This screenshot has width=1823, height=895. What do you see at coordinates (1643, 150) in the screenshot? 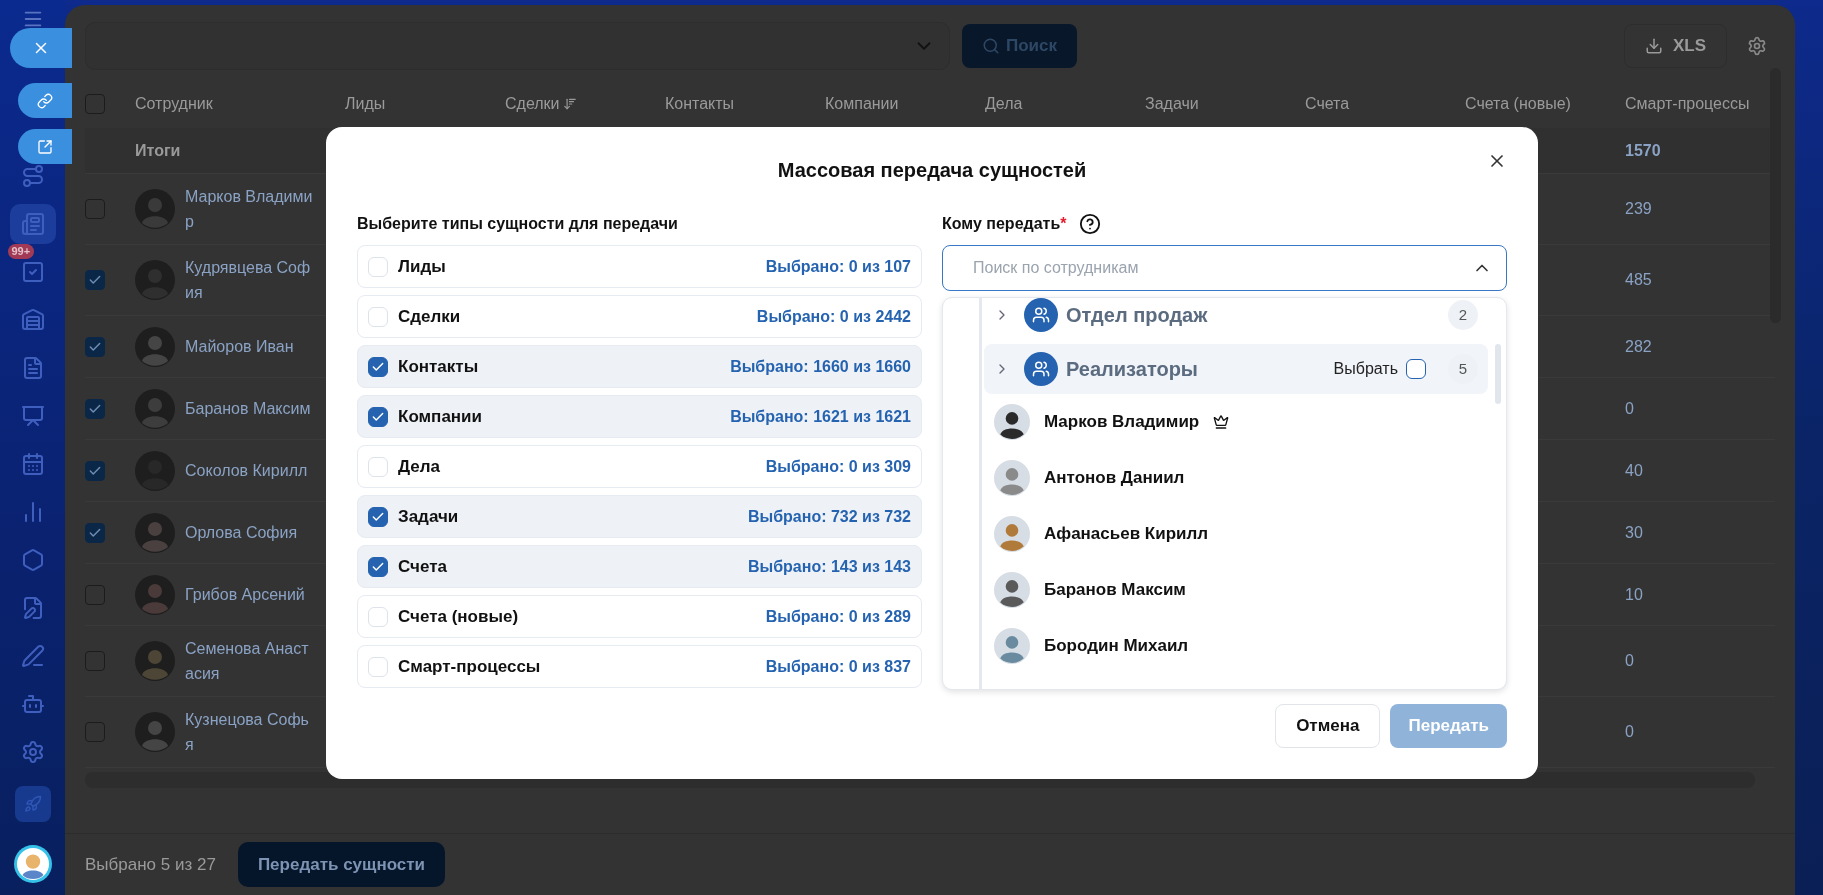
I see `table-cell-text: 1570` at bounding box center [1643, 150].